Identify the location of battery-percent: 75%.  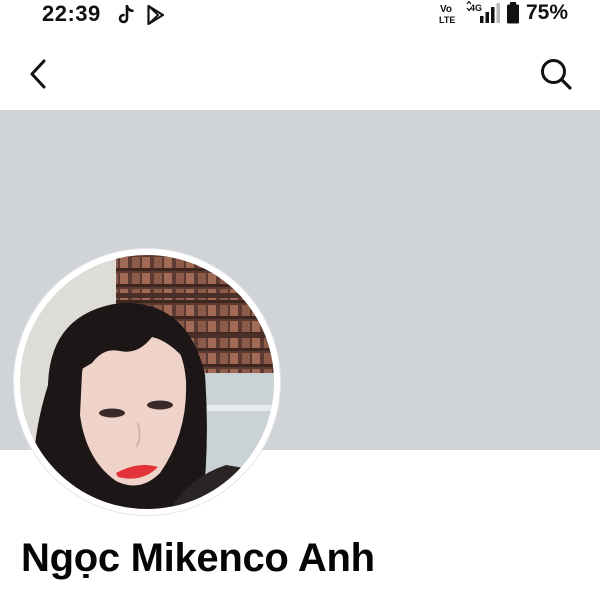
(546, 12).